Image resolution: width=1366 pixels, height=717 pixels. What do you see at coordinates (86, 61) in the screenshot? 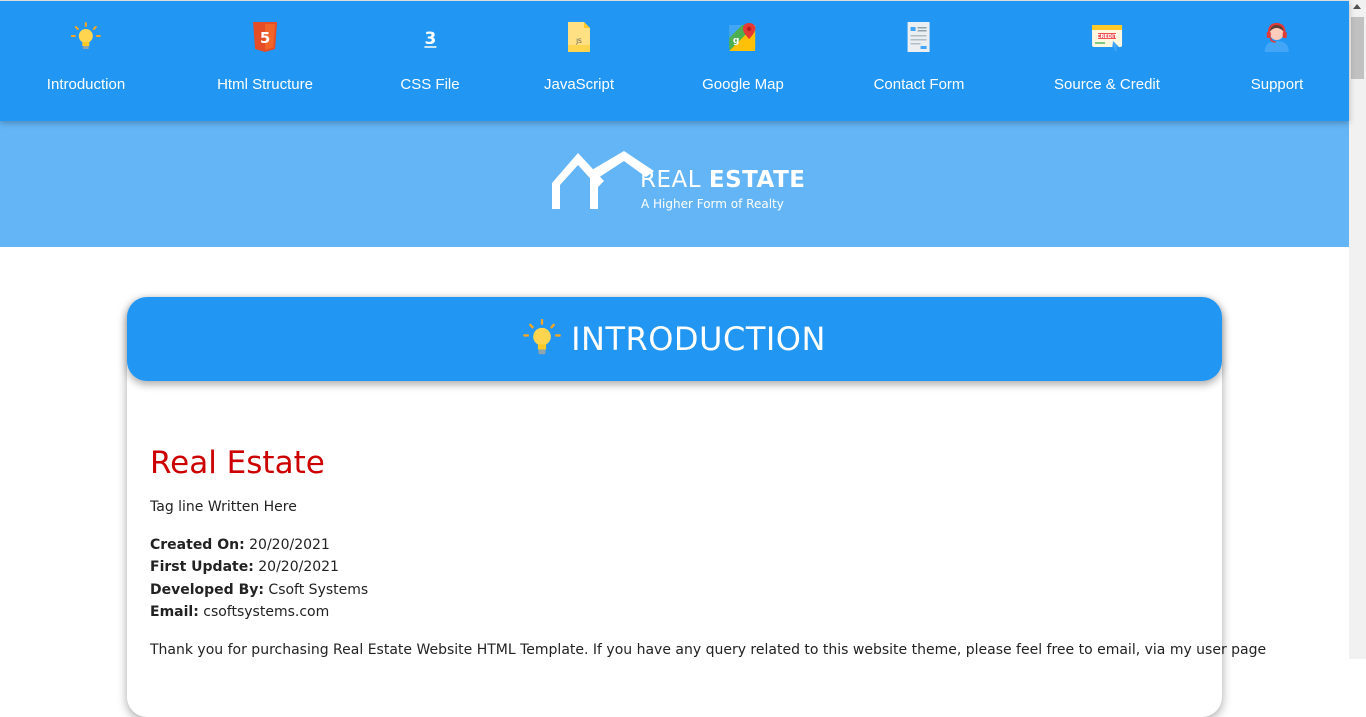
I see `nav-item-introduction: Introduction` at bounding box center [86, 61].